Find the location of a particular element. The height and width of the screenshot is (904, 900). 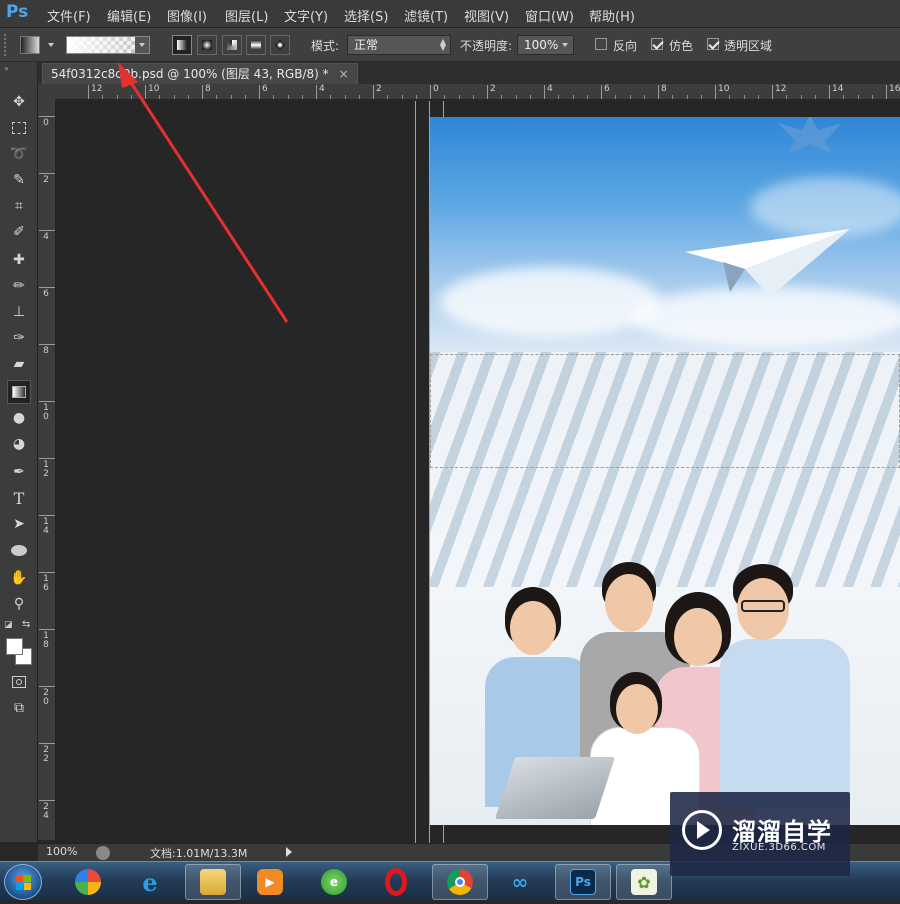

menu-file: 文件(F) is located at coordinates (69, 15).